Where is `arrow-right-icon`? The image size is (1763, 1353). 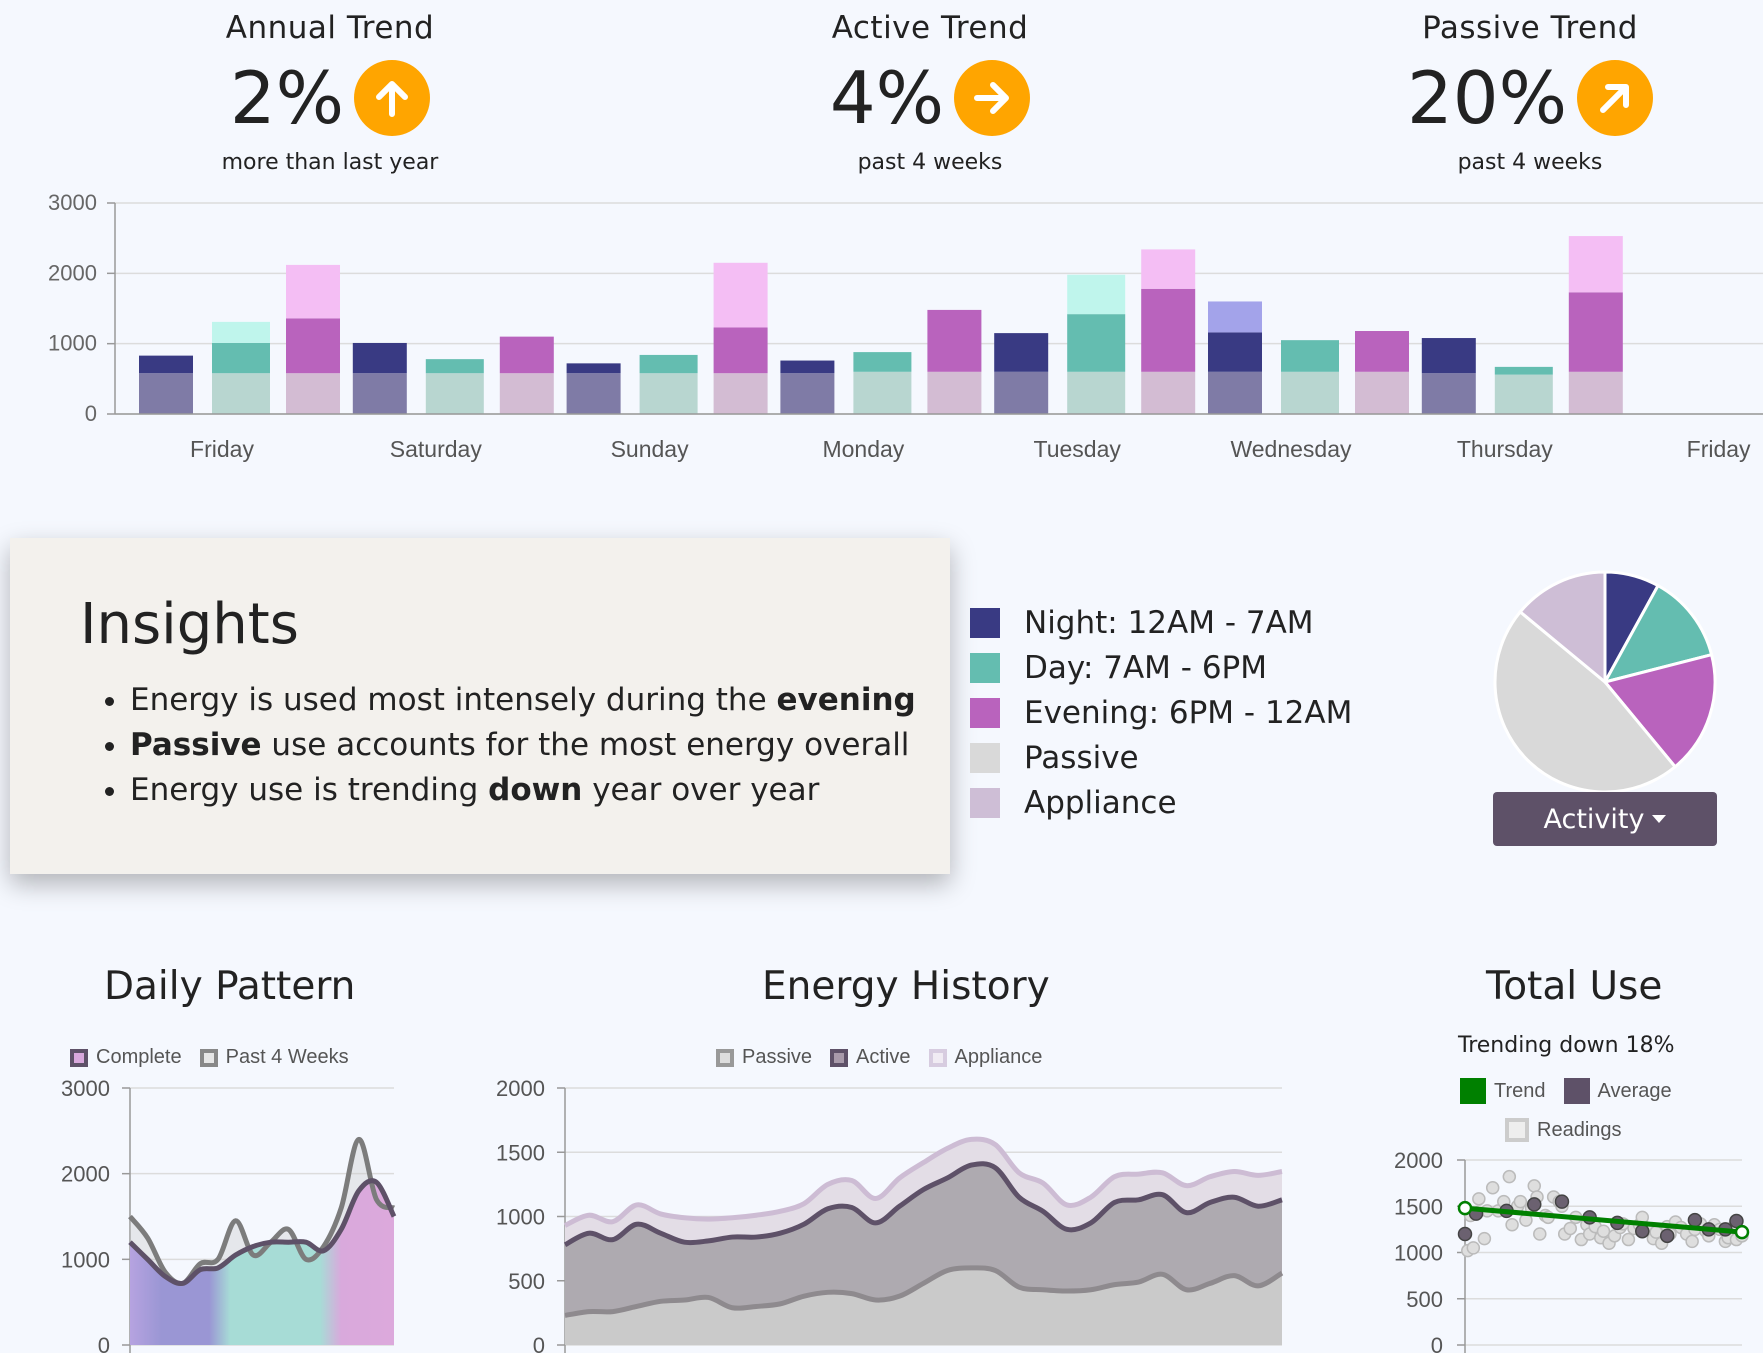 arrow-right-icon is located at coordinates (992, 98).